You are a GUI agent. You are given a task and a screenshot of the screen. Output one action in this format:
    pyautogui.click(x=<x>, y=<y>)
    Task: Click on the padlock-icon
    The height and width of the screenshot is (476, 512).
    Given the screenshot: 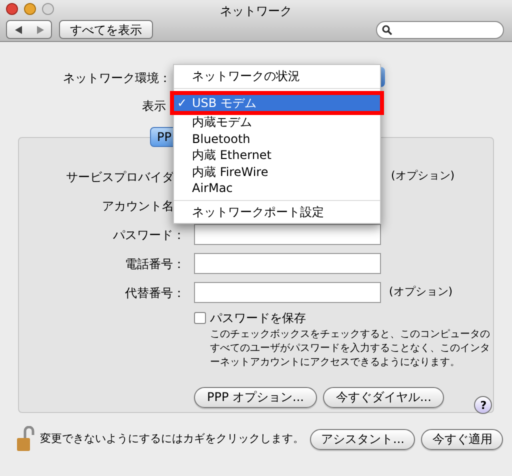 What is the action you would take?
    pyautogui.click(x=26, y=439)
    